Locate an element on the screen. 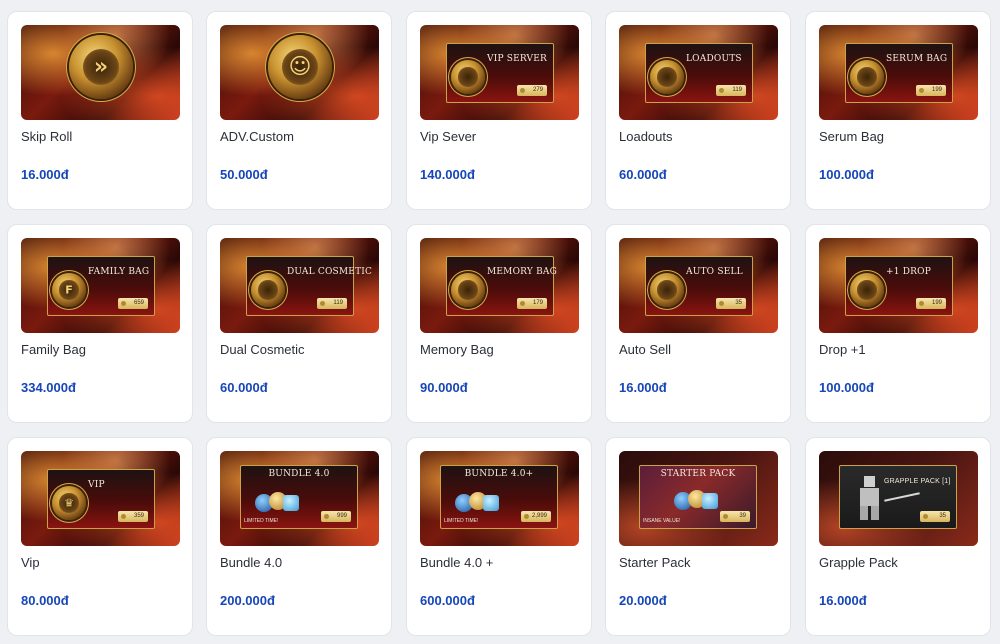 This screenshot has width=1000, height=644. family-bag-emblem-icon: F is located at coordinates (69, 290).